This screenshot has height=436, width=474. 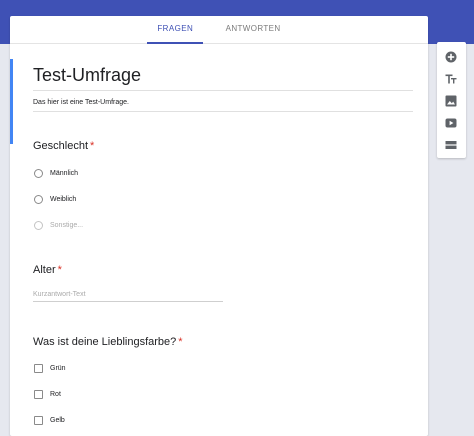 What do you see at coordinates (253, 29) in the screenshot?
I see `tab-antworten: ANTWORTEN` at bounding box center [253, 29].